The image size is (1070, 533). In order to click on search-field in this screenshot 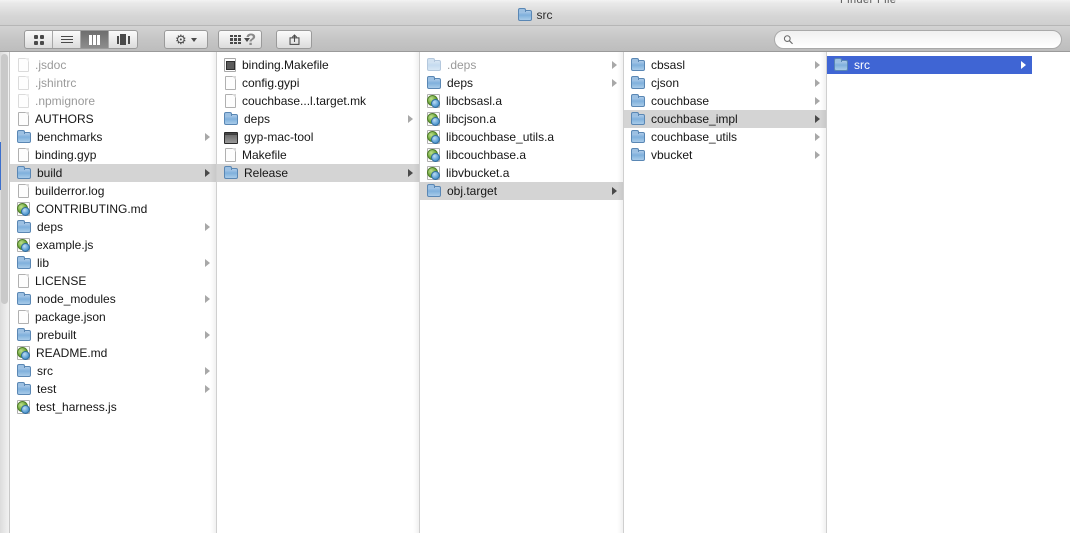, I will do `click(918, 39)`.